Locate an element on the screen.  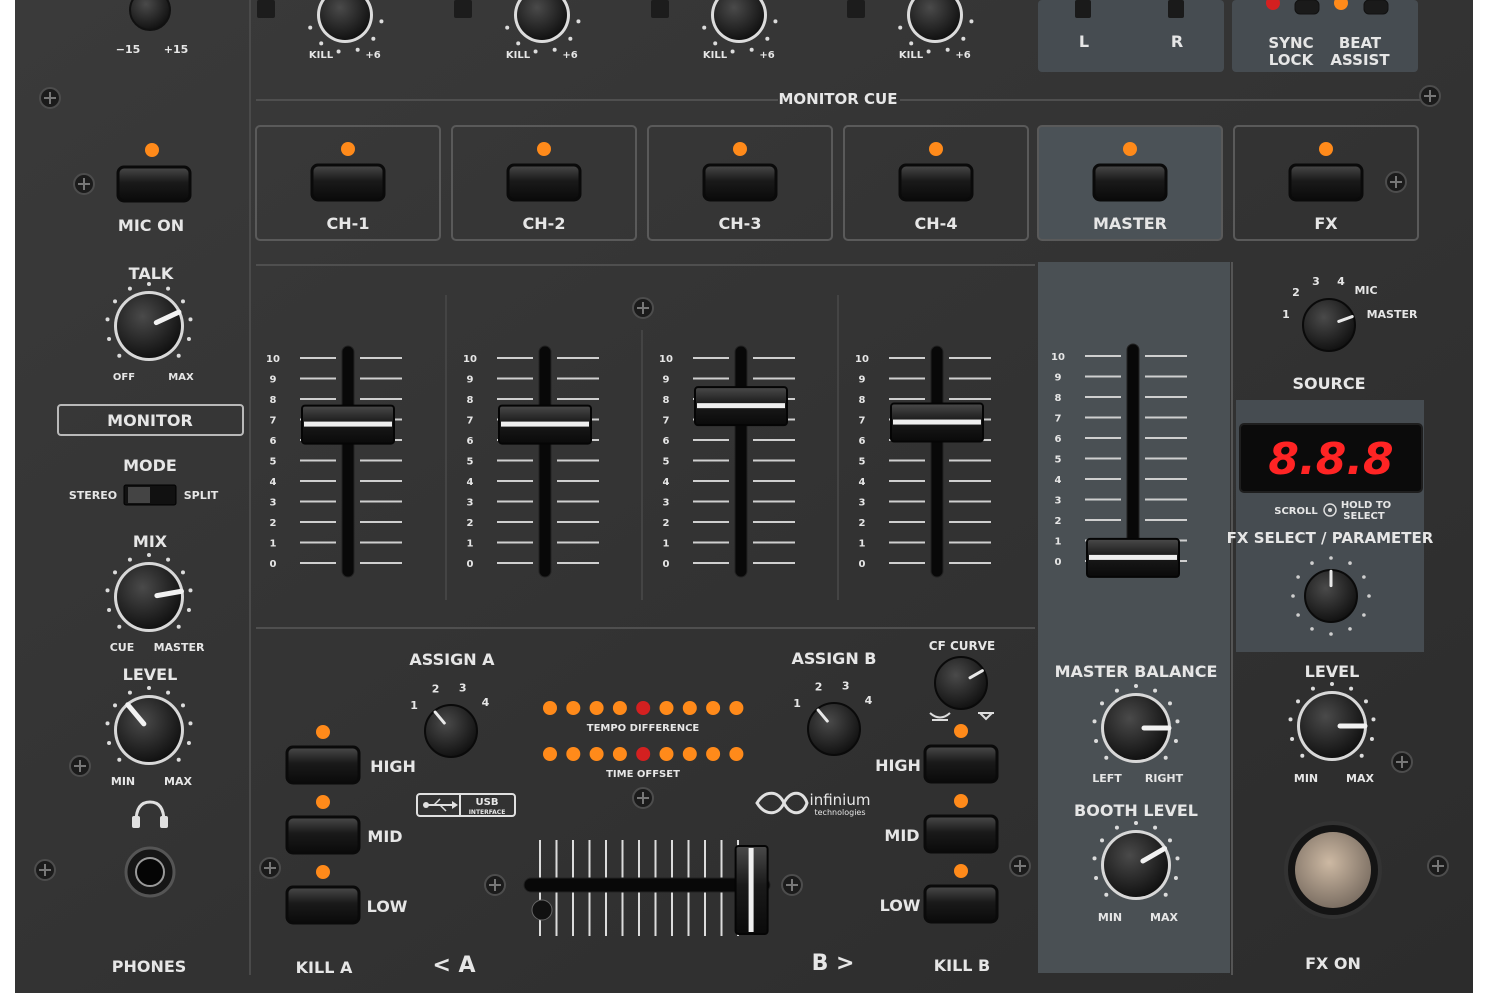
booth-knob-cap is located at coordinates (1136, 865).